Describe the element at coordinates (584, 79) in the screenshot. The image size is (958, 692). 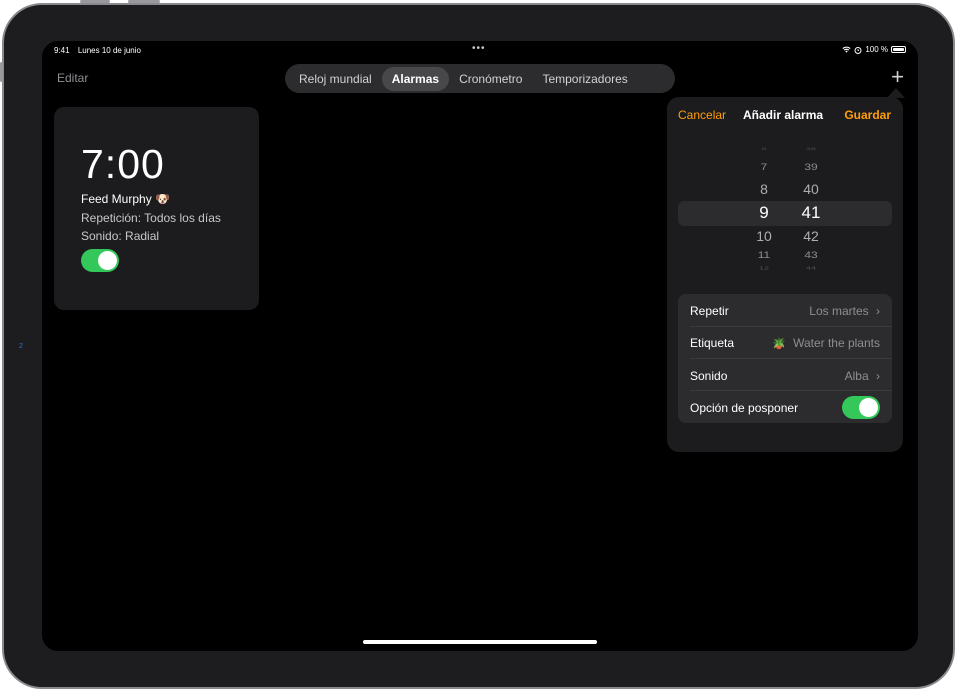
I see `tab-timers: Temporizadores` at that location.